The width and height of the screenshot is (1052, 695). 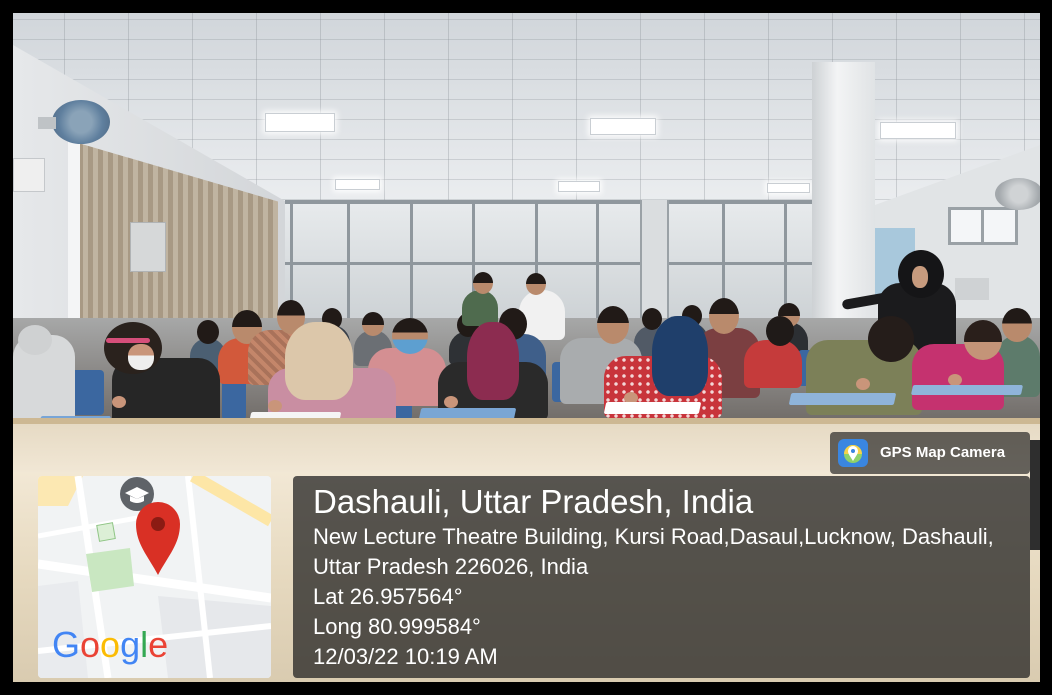 What do you see at coordinates (548, 202) in the screenshot?
I see `glass-frame-top` at bounding box center [548, 202].